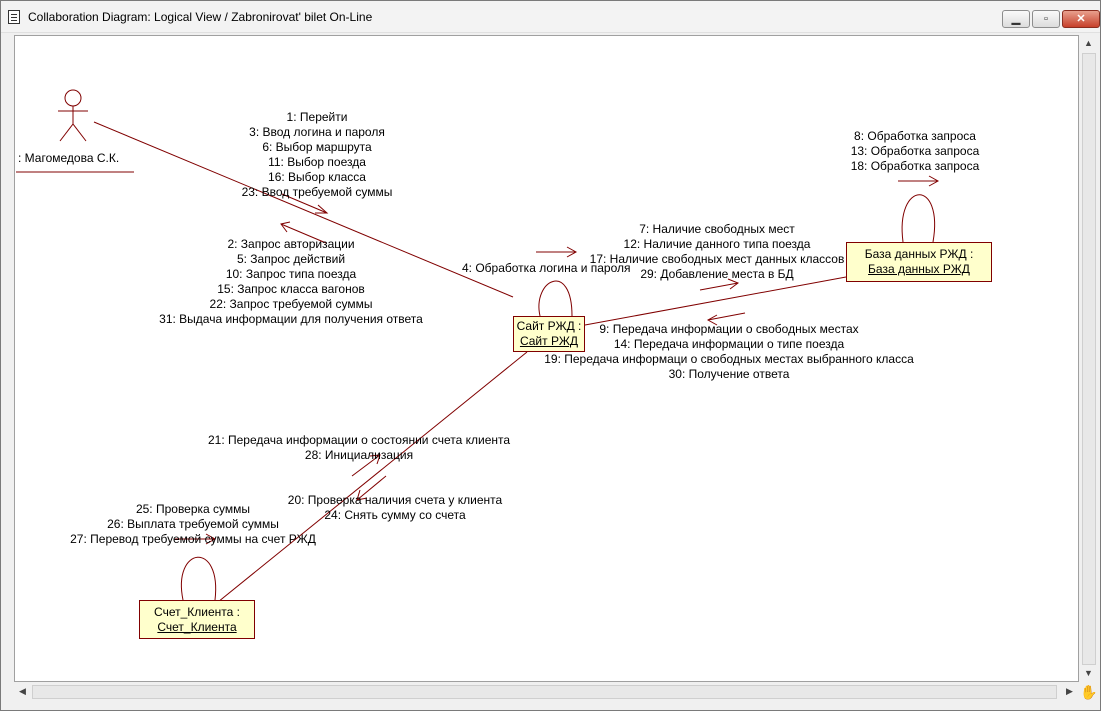  I want to click on message-label: 22: Запрос требуемой суммы, so click(291, 304).